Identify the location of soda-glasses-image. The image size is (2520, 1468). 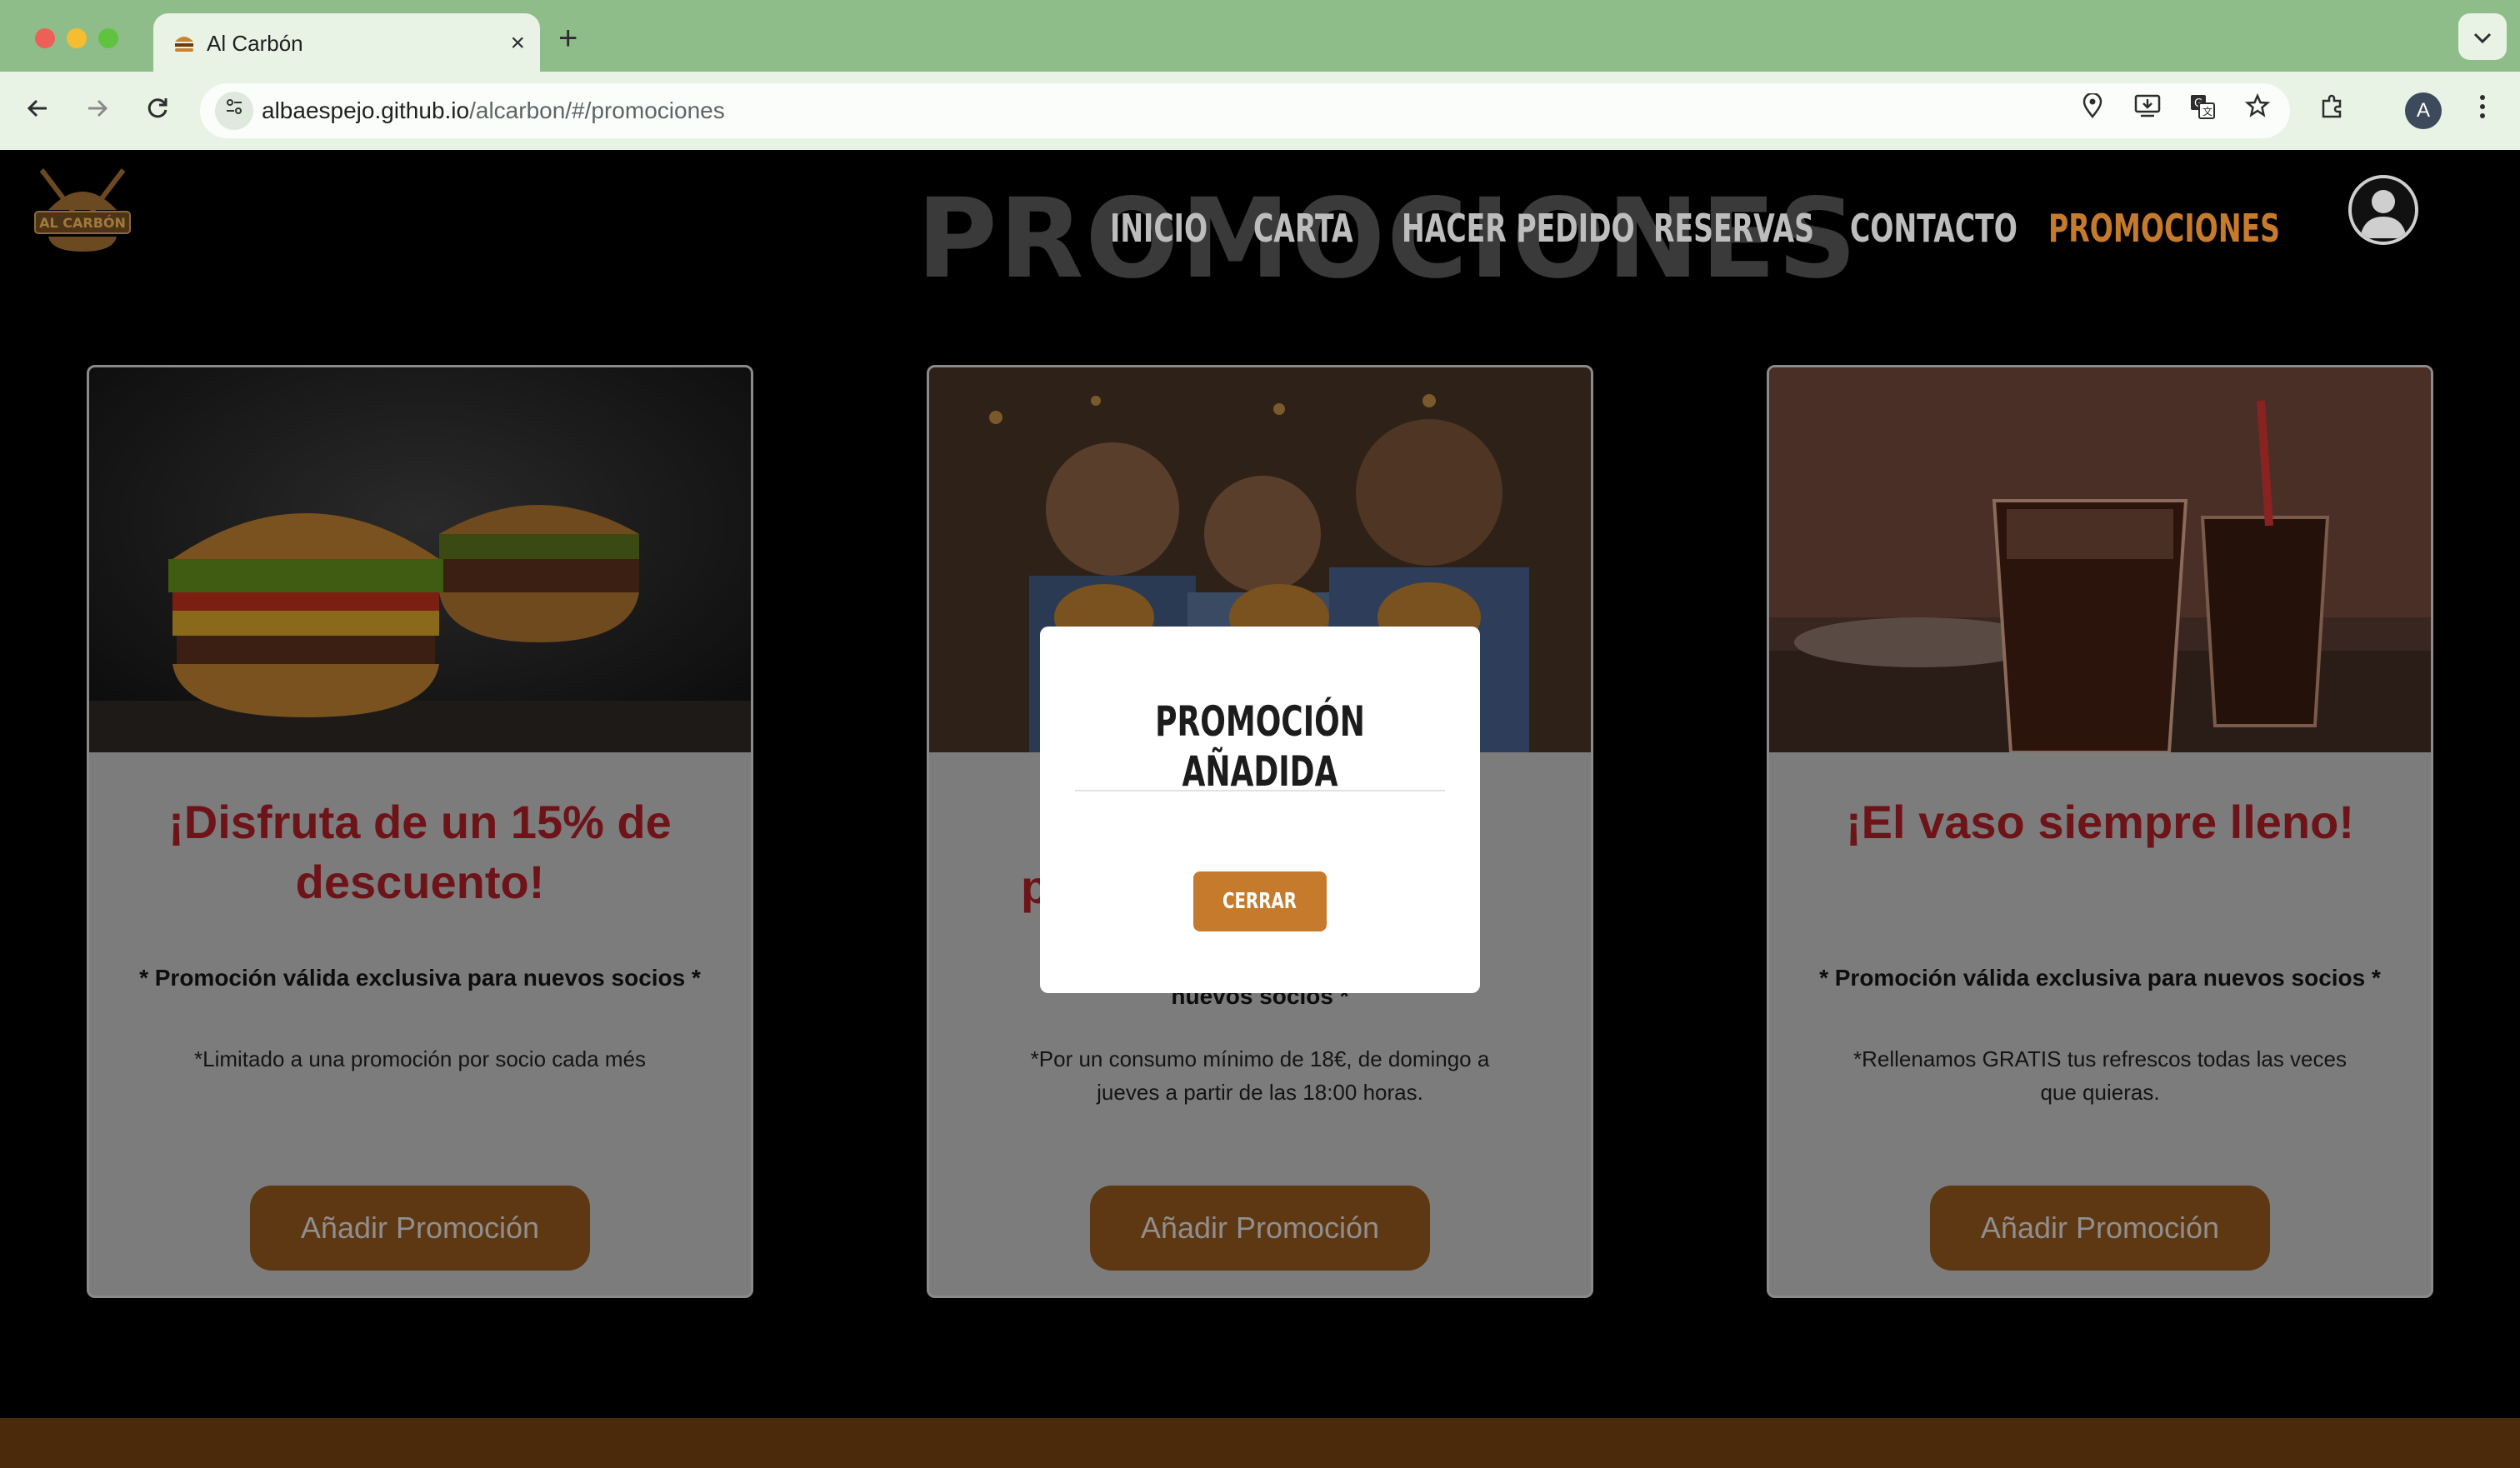
(2100, 560).